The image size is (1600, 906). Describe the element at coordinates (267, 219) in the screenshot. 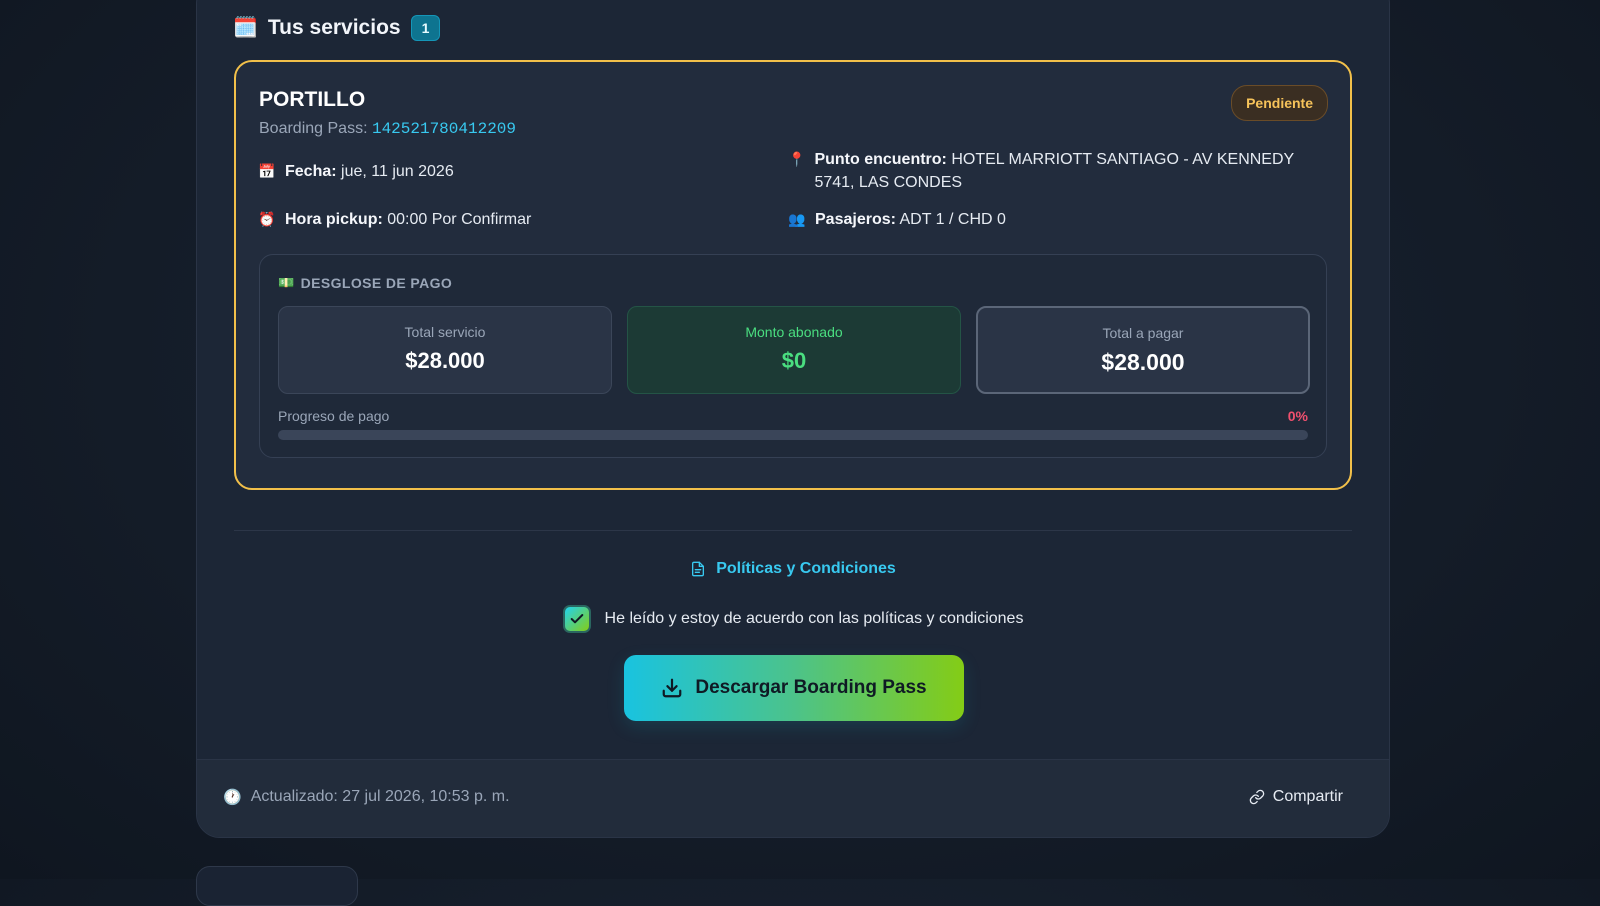

I see `alarm-clock-icon: ⏰` at that location.